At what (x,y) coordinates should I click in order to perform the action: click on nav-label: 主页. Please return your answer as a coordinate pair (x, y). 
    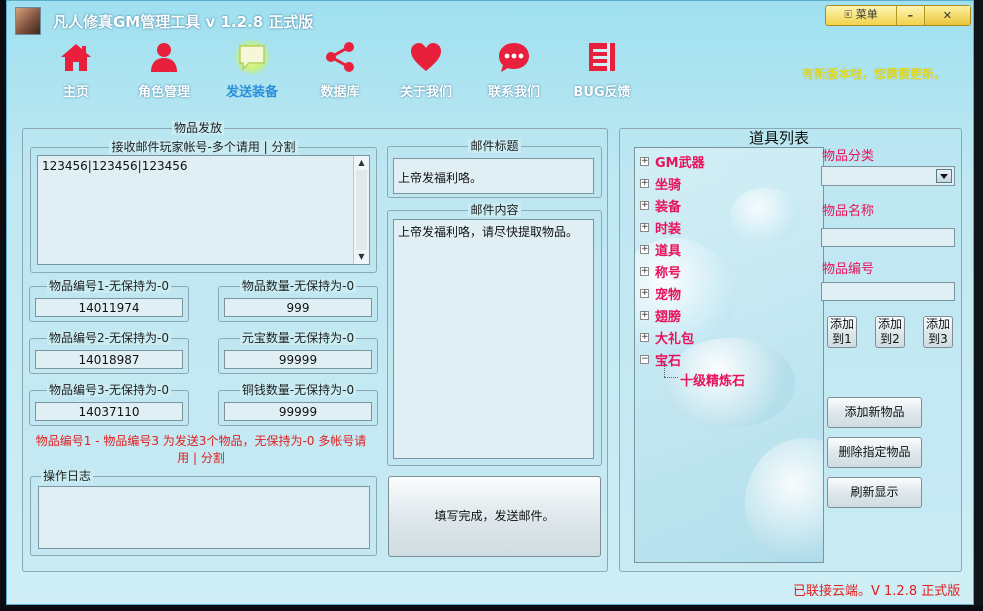
    Looking at the image, I should click on (75, 92).